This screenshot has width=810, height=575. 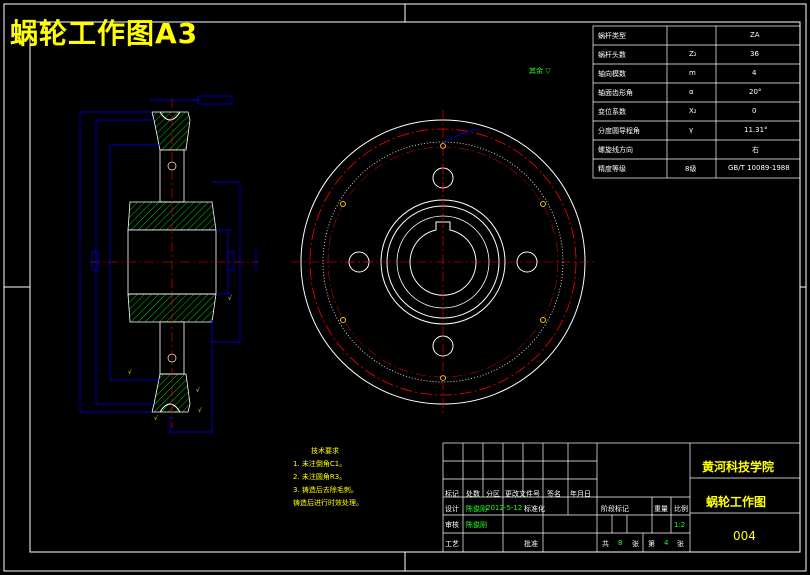 What do you see at coordinates (612, 112) in the screenshot?
I see `param-name: 变位系数` at bounding box center [612, 112].